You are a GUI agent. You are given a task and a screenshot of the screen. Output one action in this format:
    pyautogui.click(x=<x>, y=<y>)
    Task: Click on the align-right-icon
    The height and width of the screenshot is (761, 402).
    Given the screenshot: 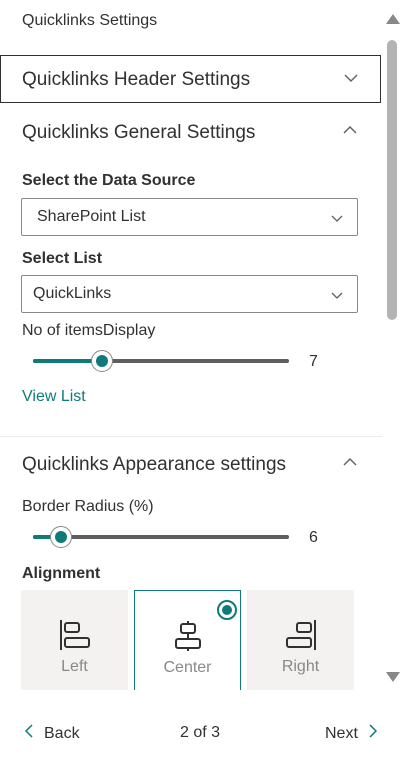 What is the action you would take?
    pyautogui.click(x=301, y=635)
    